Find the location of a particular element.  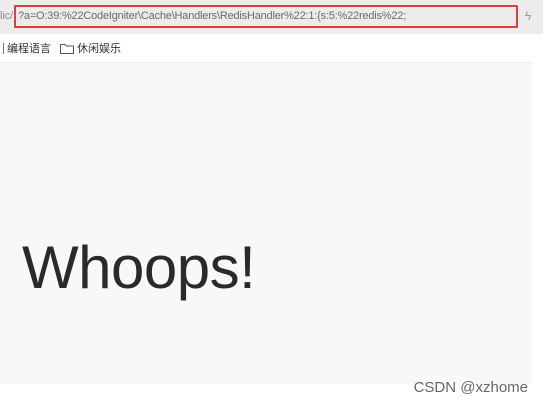

bookmarks-bar: 编程语言 休闲娱乐 is located at coordinates (266, 48).